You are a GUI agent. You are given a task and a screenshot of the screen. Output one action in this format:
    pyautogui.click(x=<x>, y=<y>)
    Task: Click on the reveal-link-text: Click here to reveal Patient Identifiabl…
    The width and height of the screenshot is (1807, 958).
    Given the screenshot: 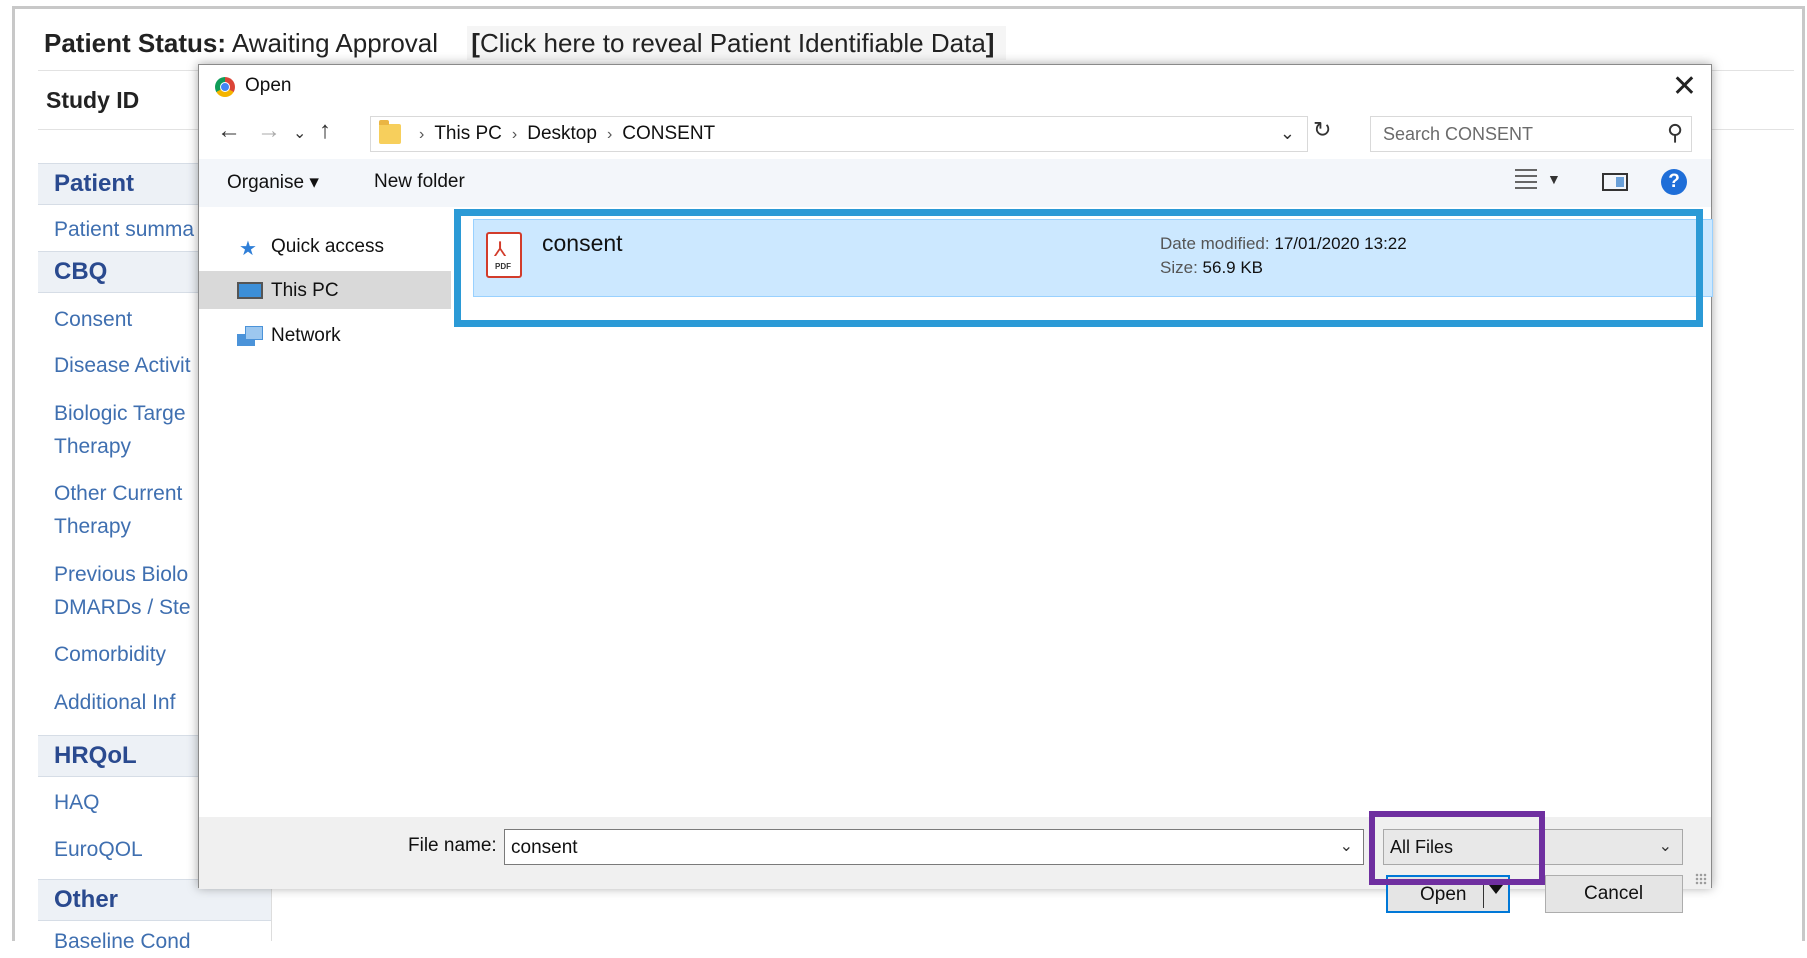 What is the action you would take?
    pyautogui.click(x=732, y=43)
    